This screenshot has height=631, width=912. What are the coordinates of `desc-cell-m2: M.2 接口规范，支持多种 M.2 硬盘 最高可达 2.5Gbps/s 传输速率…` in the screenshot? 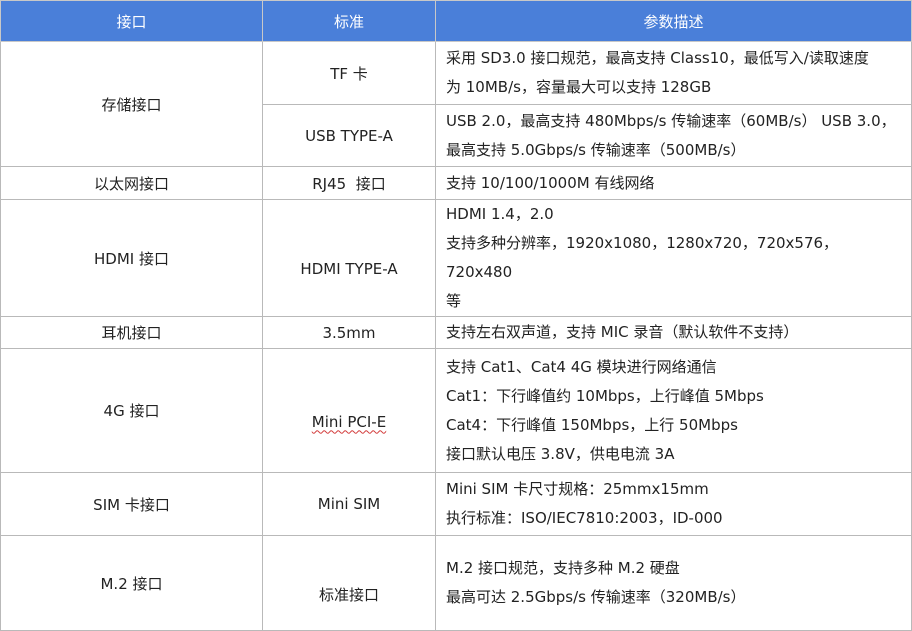 It's located at (673, 583).